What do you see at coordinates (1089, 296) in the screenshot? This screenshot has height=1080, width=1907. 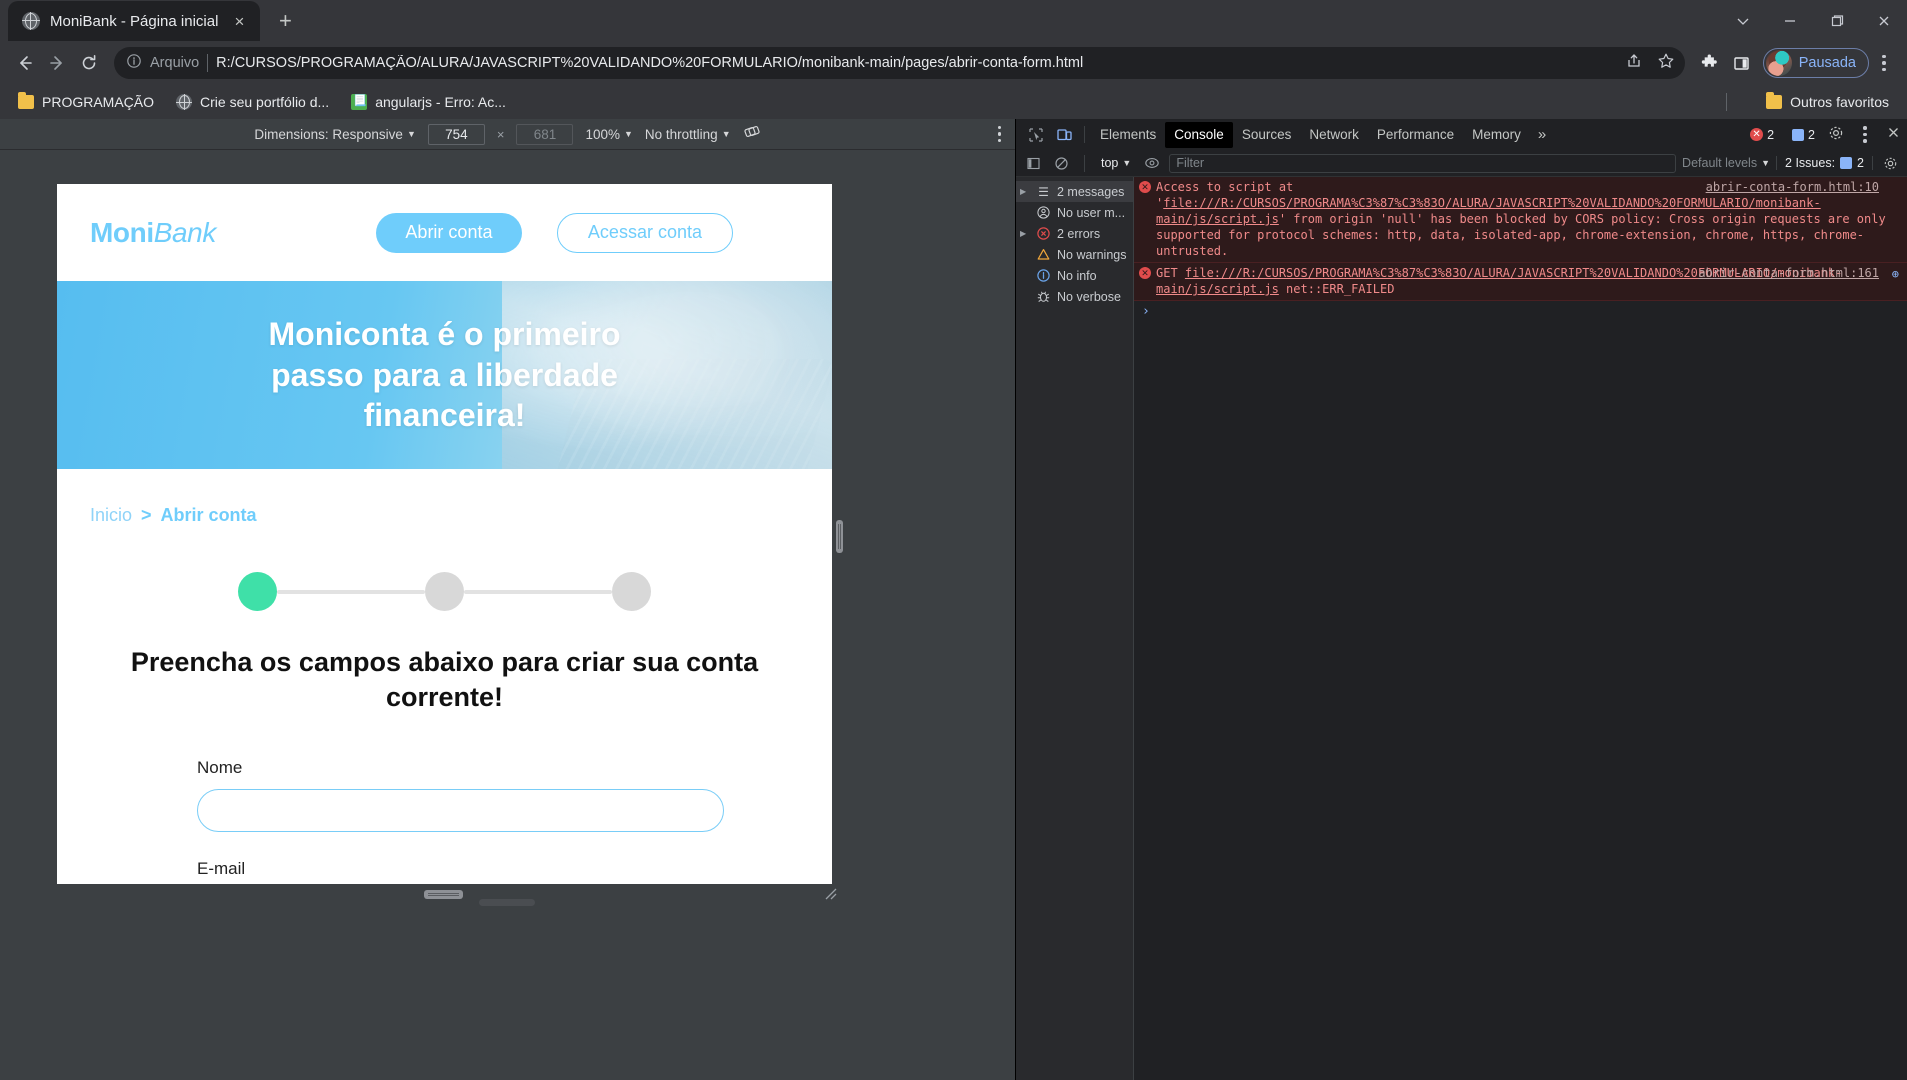 I see `sidebar-item-label: No verbose` at bounding box center [1089, 296].